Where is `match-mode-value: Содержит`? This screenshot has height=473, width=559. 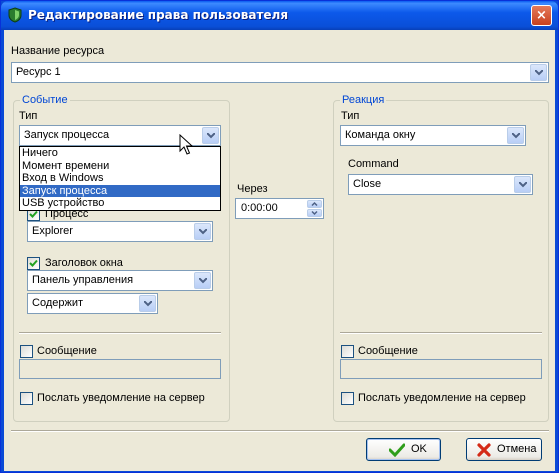
match-mode-value: Содержит is located at coordinates (58, 303).